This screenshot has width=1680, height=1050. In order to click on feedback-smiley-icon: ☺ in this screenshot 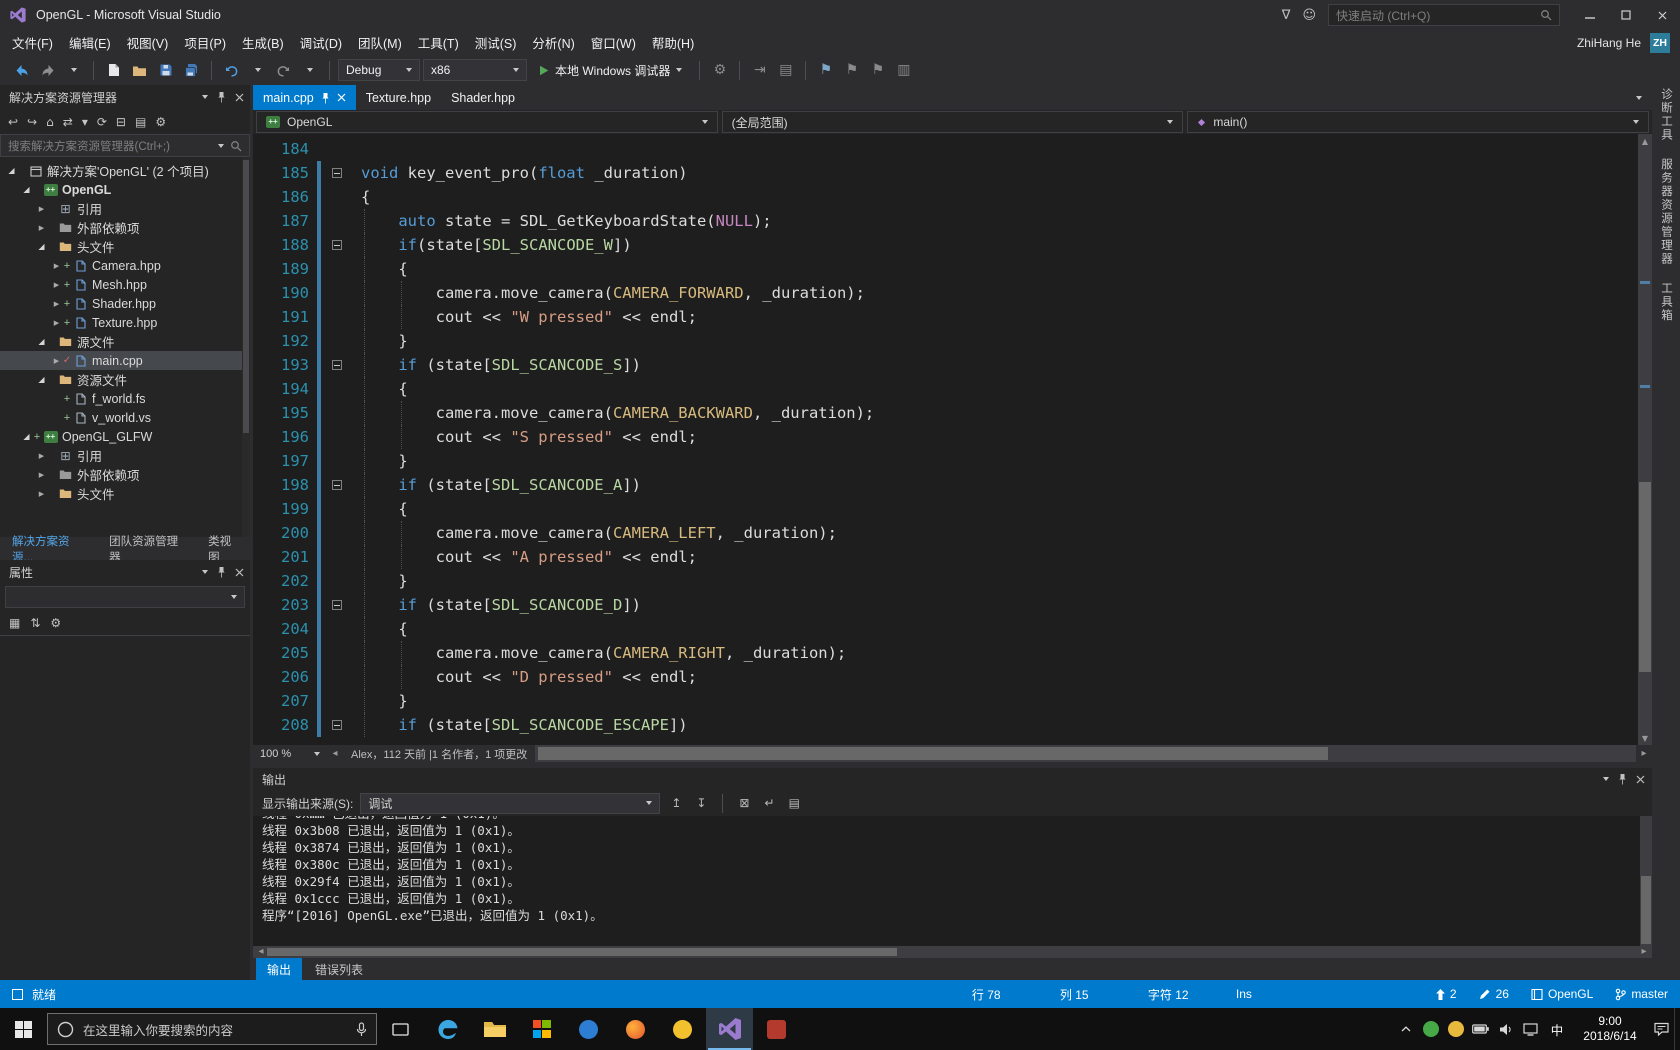, I will do `click(1309, 15)`.